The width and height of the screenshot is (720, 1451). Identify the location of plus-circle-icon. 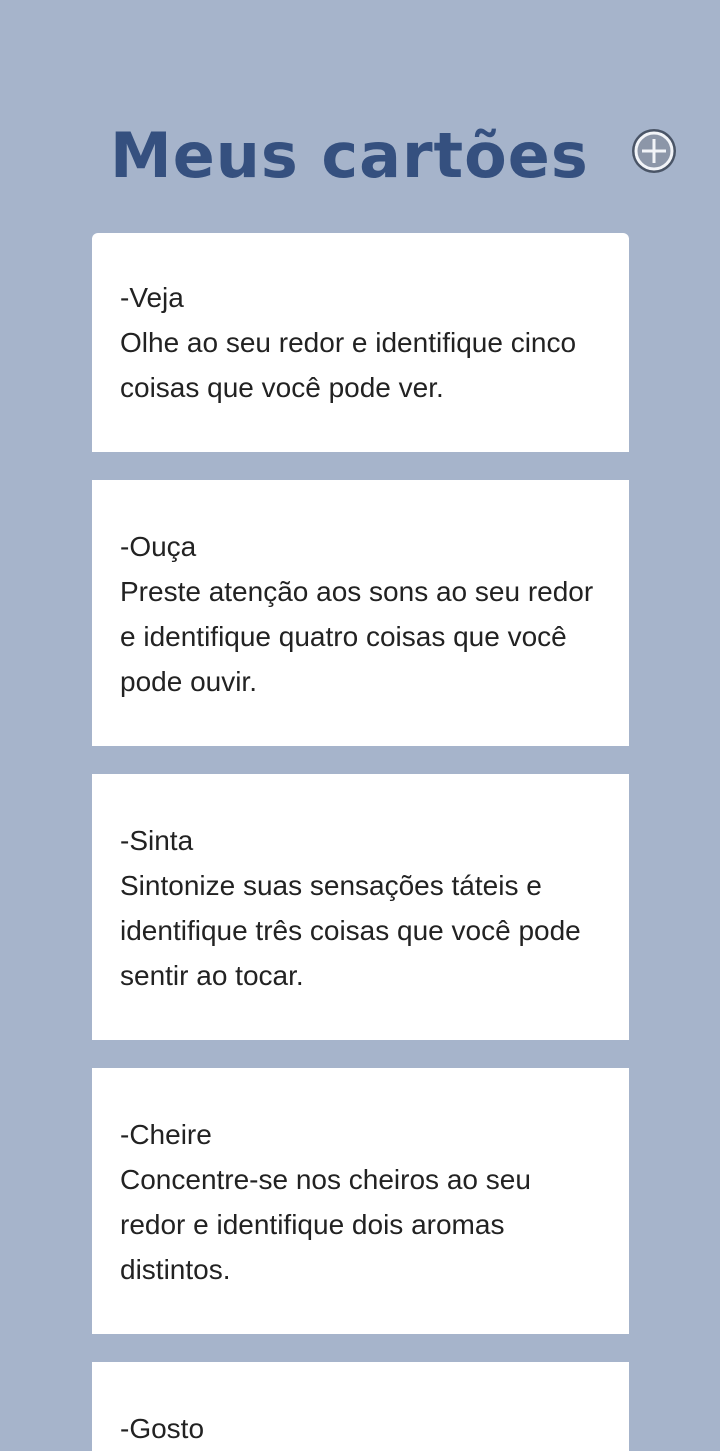
(654, 151).